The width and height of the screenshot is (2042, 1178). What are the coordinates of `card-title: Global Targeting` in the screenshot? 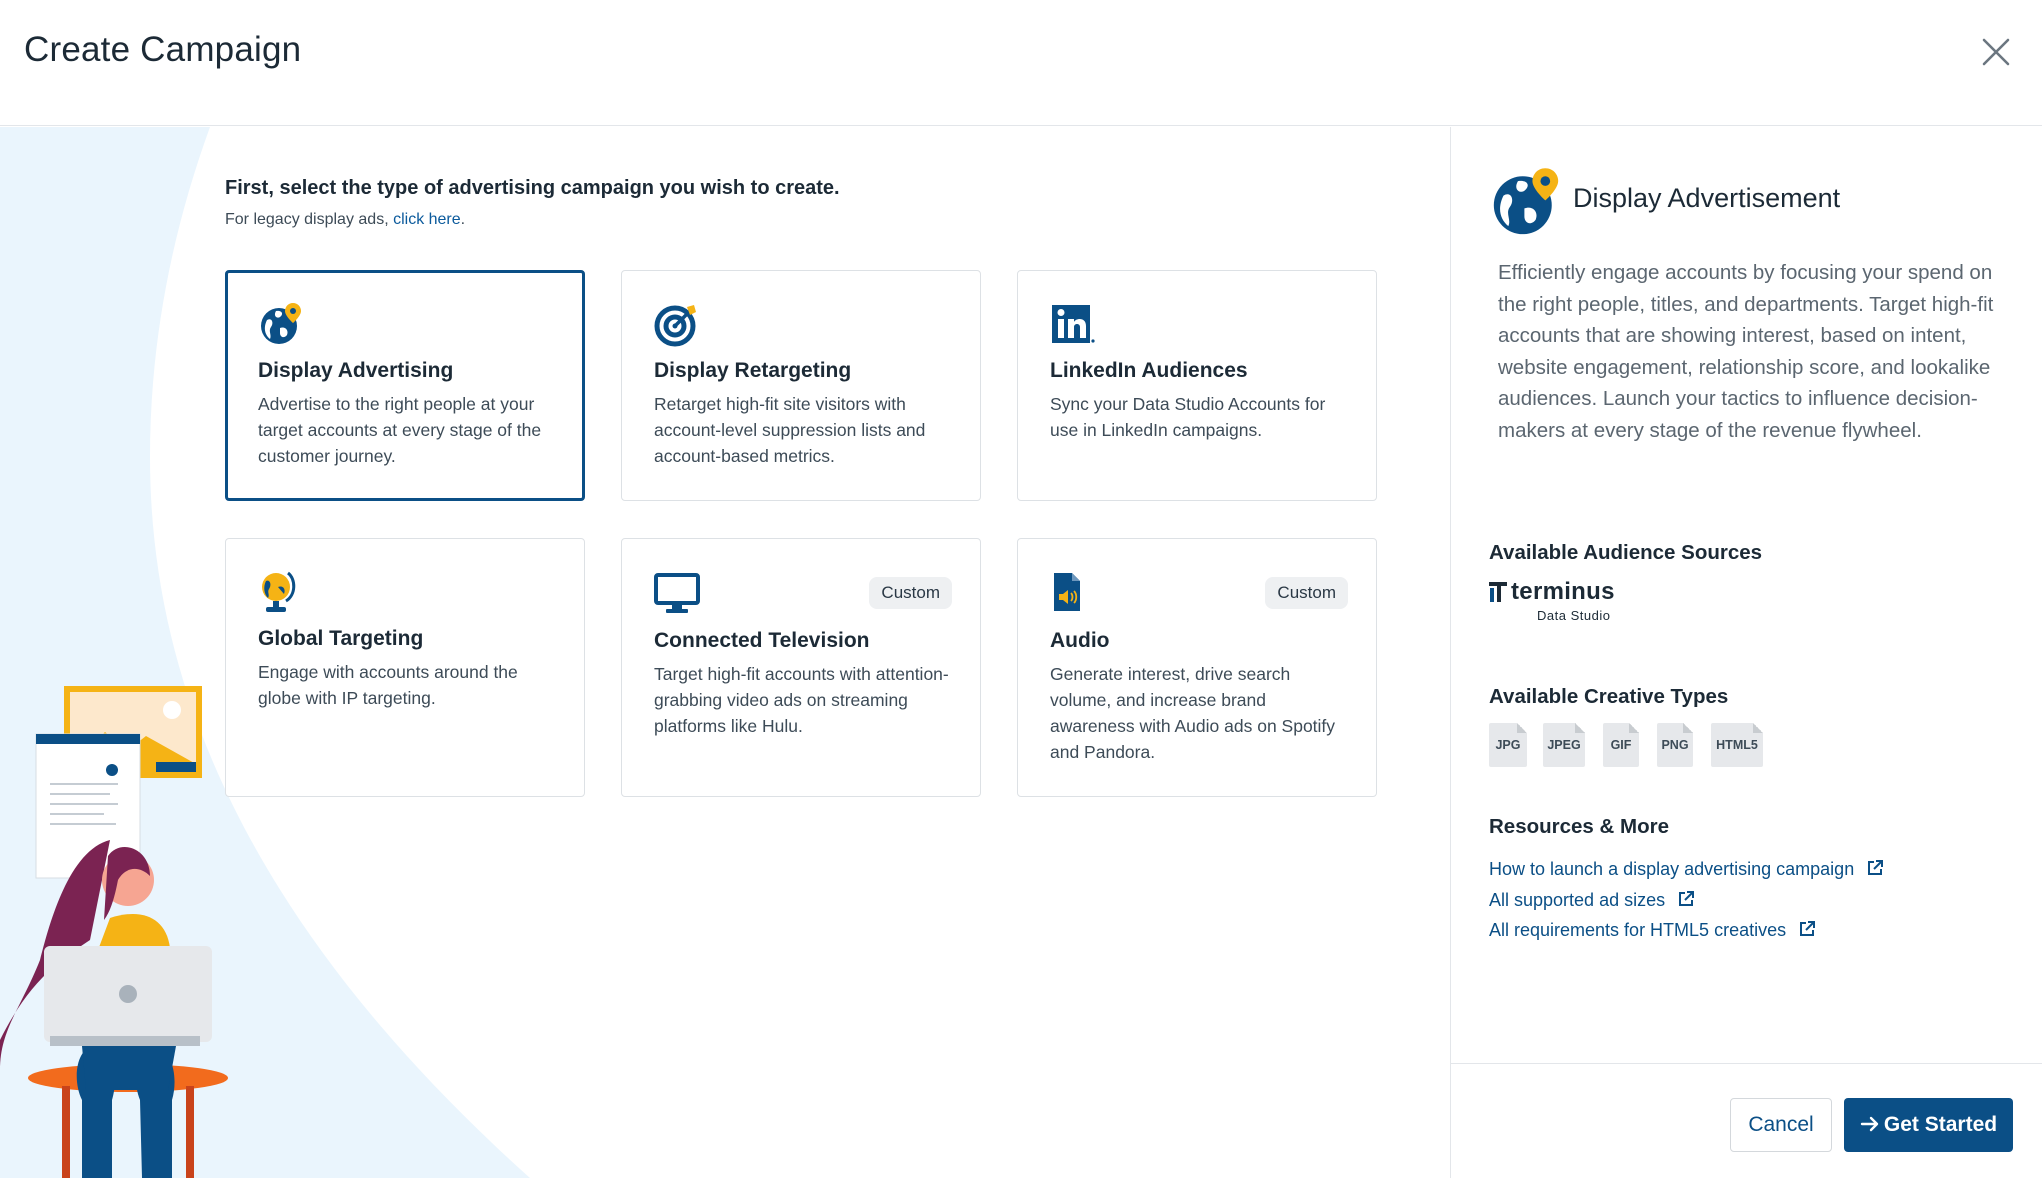 It's located at (341, 638).